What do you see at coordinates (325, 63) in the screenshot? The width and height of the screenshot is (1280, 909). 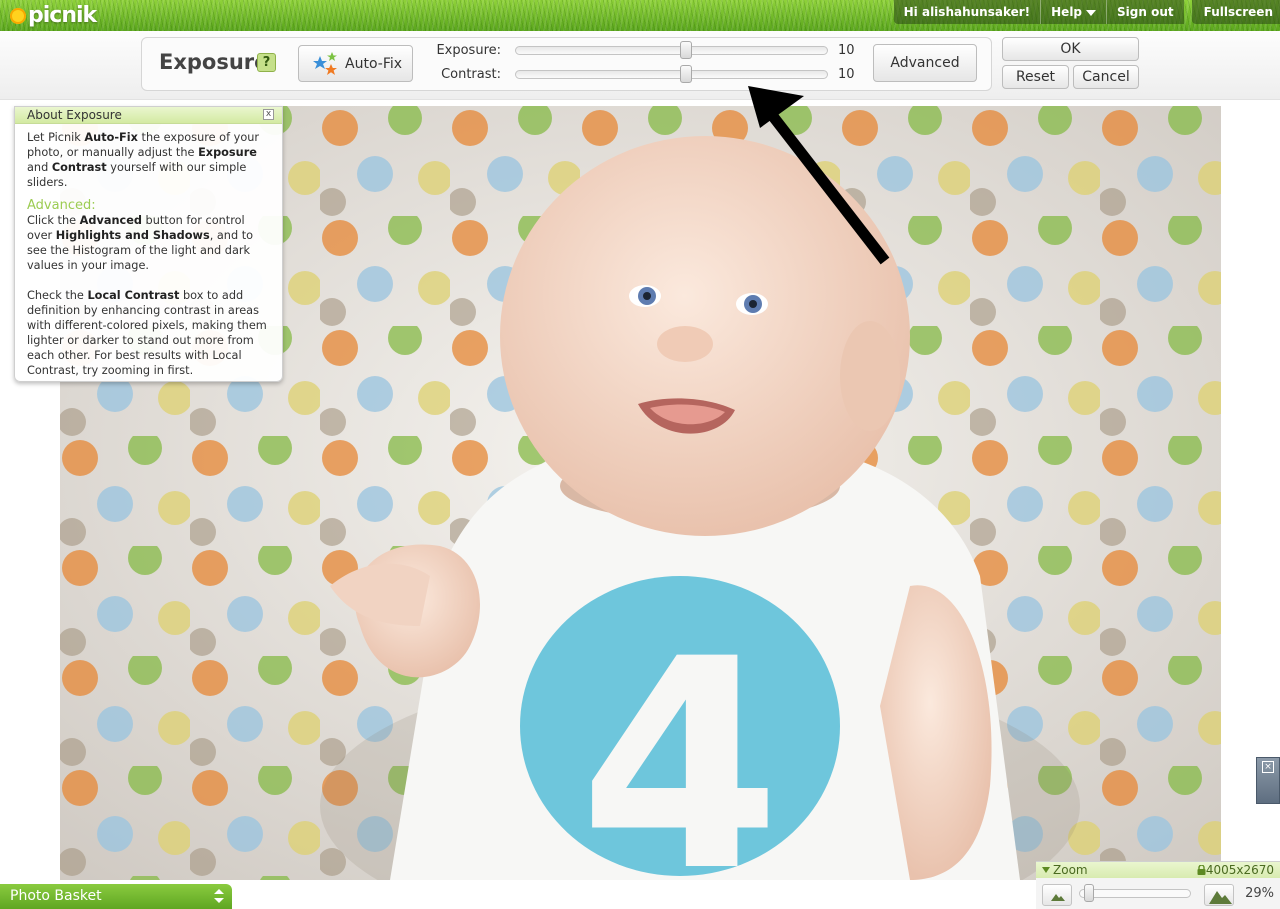 I see `stars-icon` at bounding box center [325, 63].